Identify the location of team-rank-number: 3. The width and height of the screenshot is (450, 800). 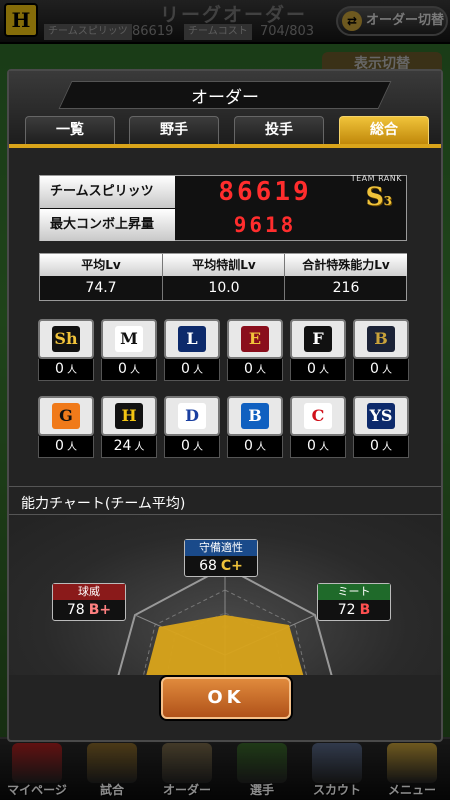
(387, 201).